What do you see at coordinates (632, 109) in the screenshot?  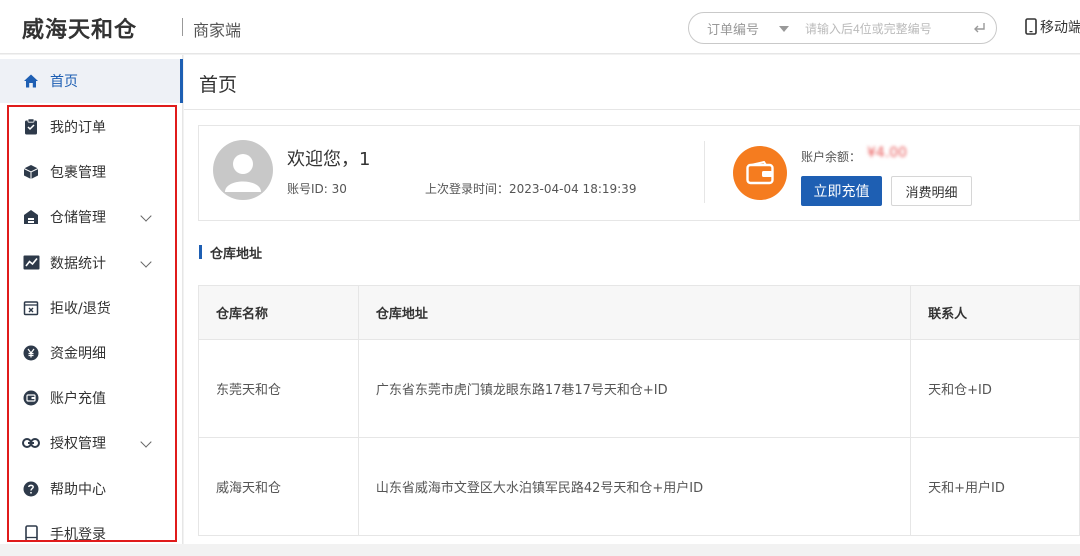 I see `title-divider` at bounding box center [632, 109].